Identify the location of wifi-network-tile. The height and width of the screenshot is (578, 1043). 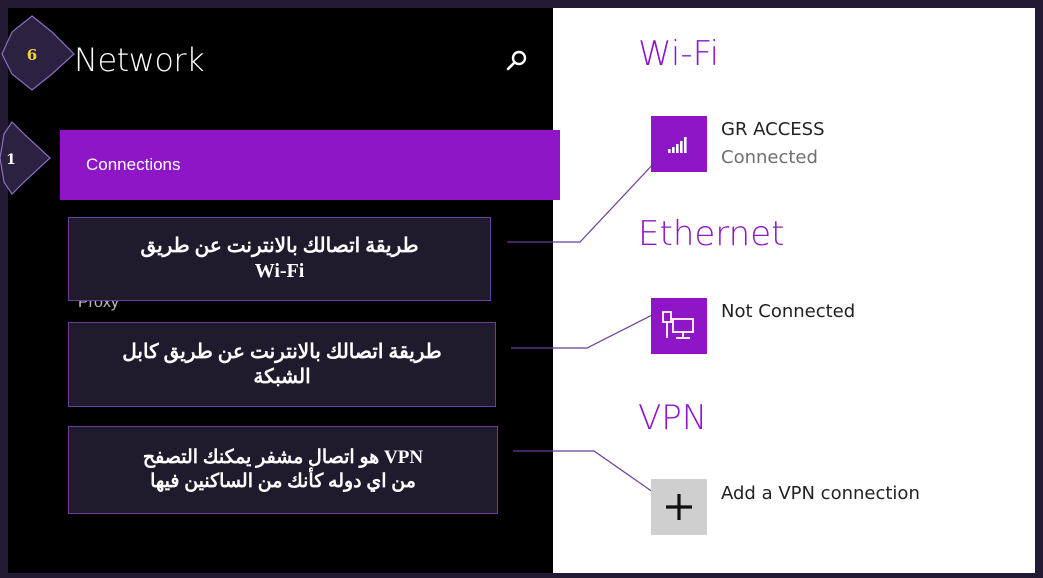
(679, 144).